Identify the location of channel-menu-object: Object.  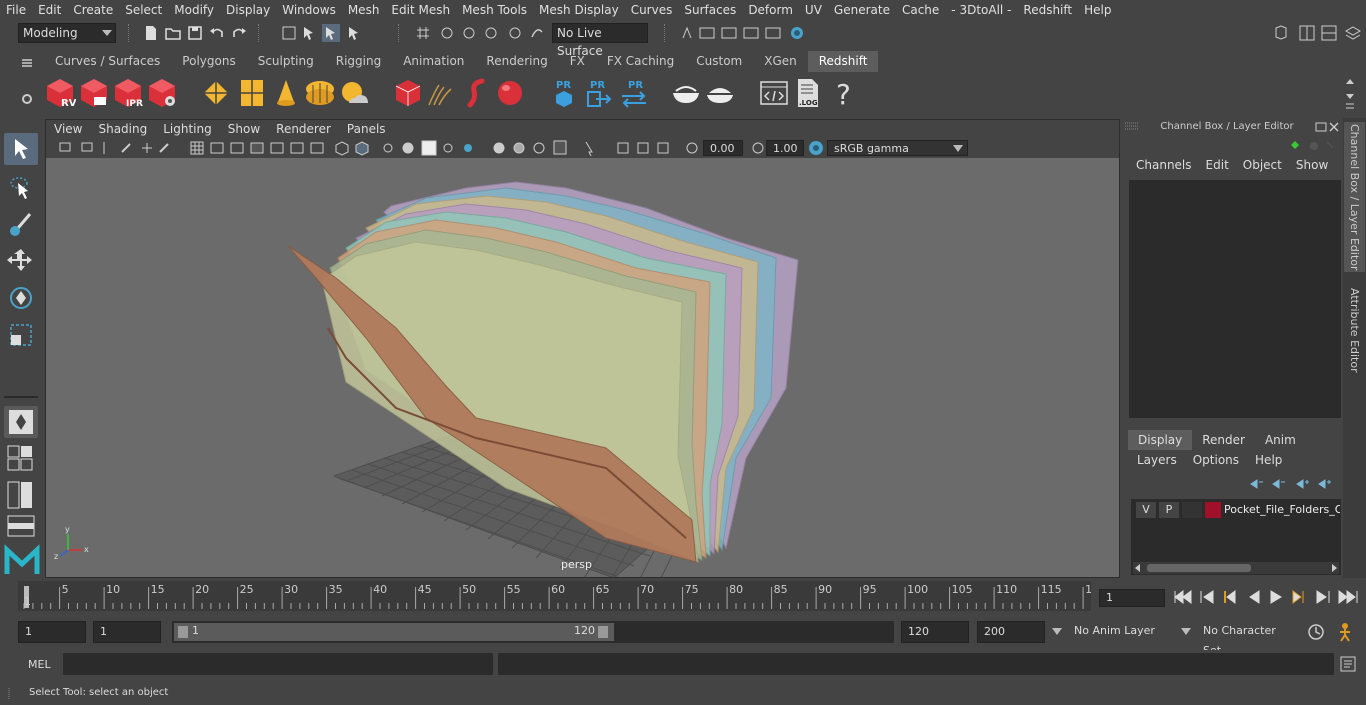
(1262, 167).